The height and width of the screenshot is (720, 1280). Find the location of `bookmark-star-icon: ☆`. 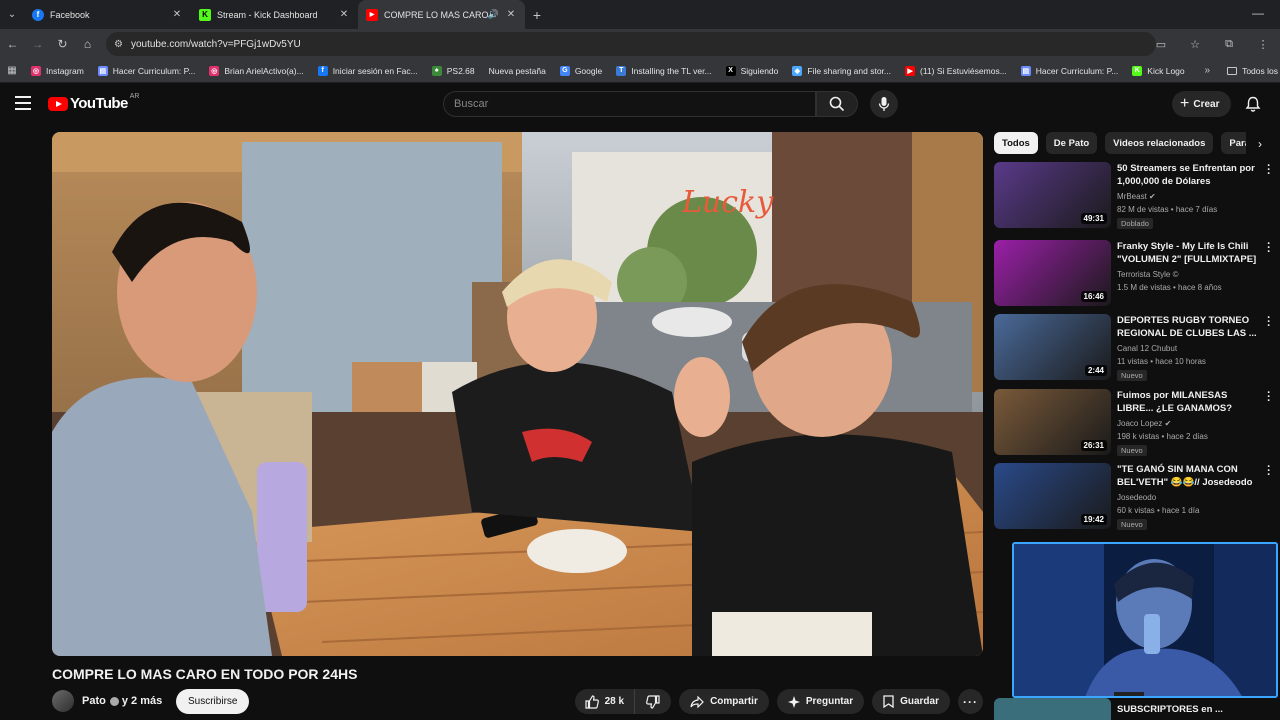

bookmark-star-icon: ☆ is located at coordinates (1195, 44).